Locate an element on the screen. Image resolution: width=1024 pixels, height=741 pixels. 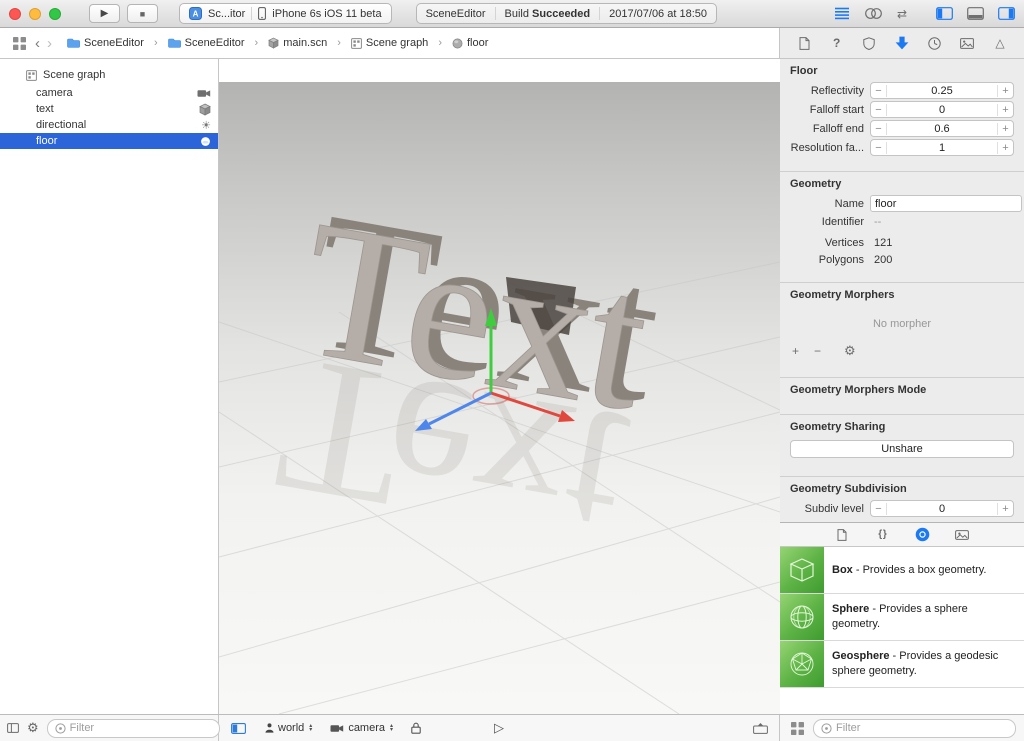
stop-button: ■ is located at coordinates (142, 13).